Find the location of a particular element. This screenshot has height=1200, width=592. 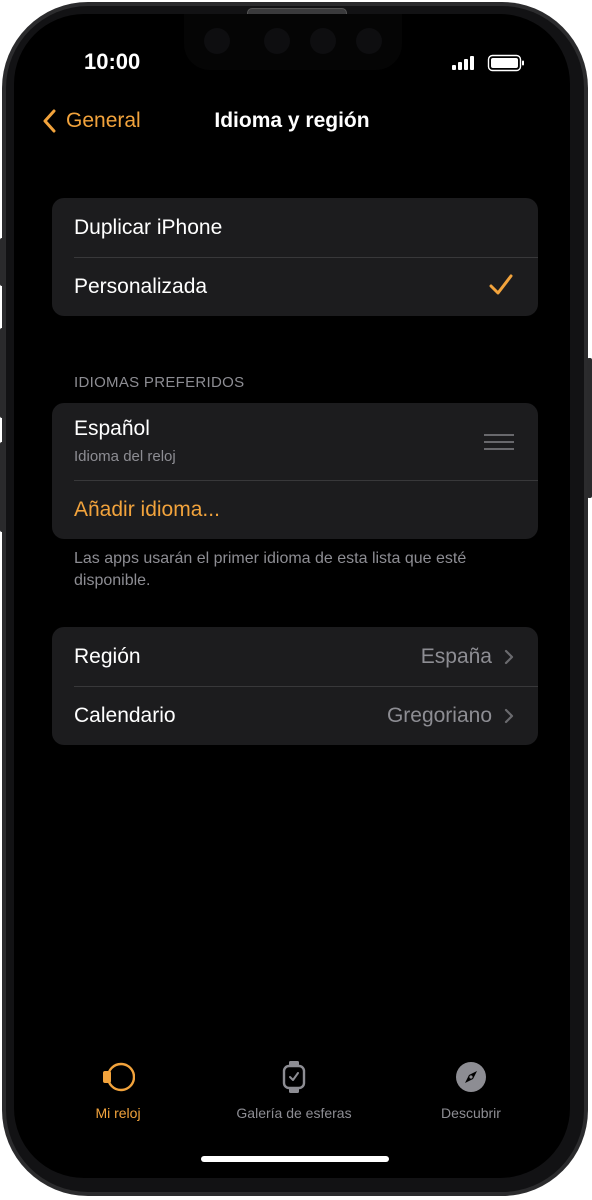

watch-face-icon is located at coordinates (294, 1077).